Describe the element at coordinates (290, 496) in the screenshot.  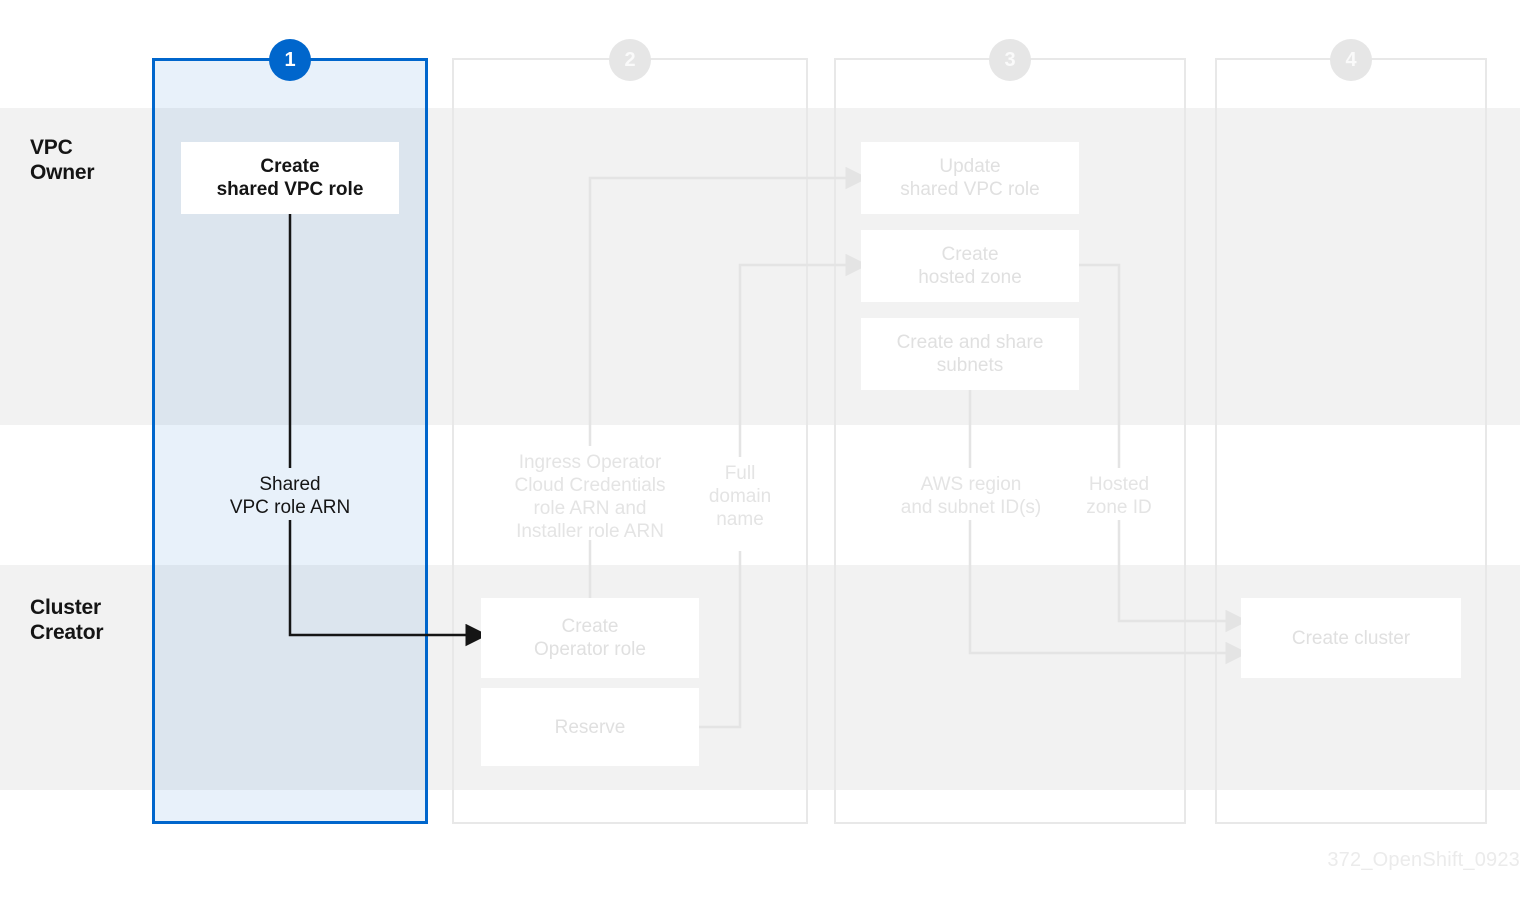
I see `flow-label-shared-vpc-role-arn: Shared VPC role ARN` at that location.